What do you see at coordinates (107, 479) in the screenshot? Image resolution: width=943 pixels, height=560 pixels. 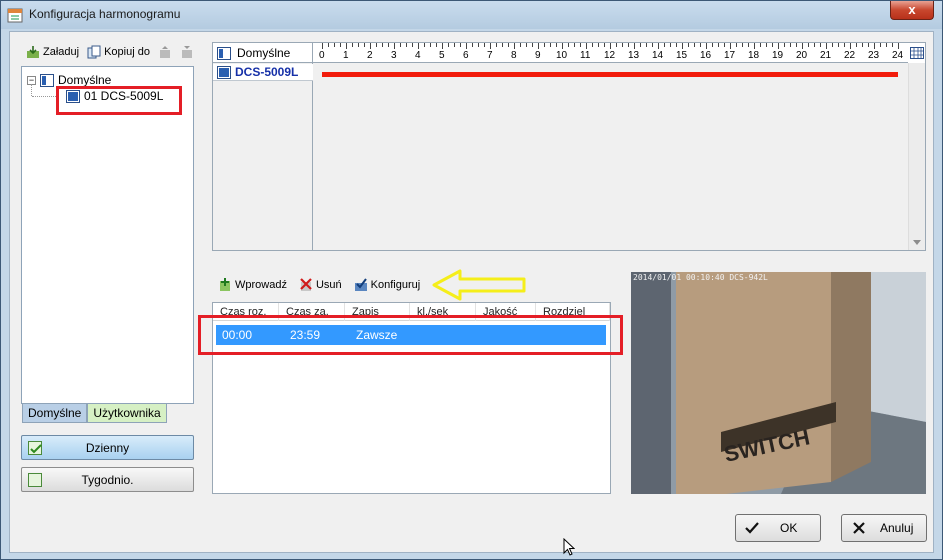 I see `weekly-button: Tygodnio.` at bounding box center [107, 479].